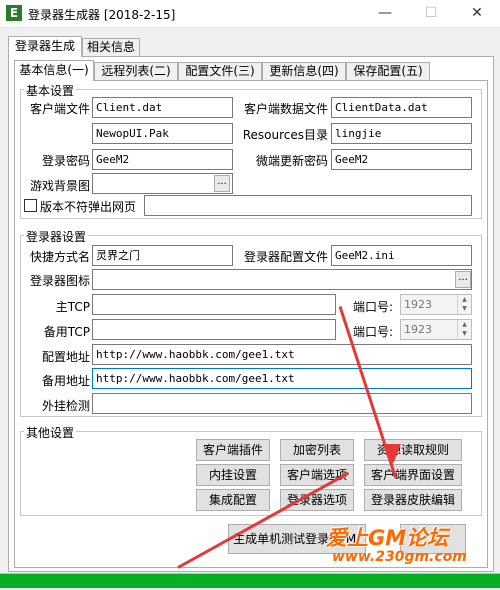  What do you see at coordinates (250, 14) in the screenshot?
I see `title-bar: E 登录器生成器 [2018-2-15] — ☐ ✕` at bounding box center [250, 14].